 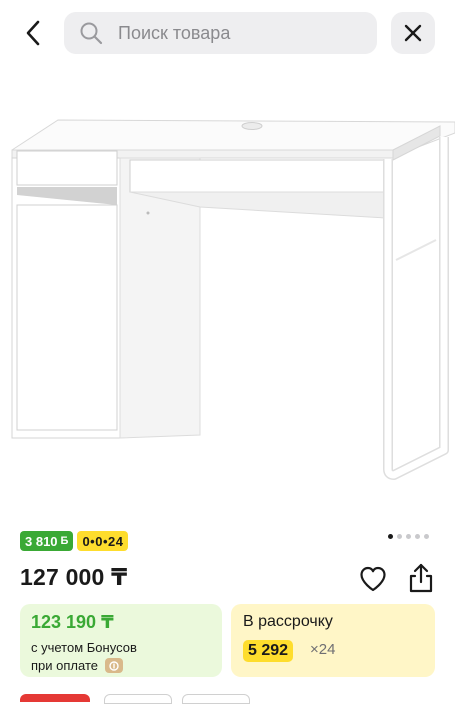 I want to click on bonus-badge-value: 3 810, so click(x=41, y=541).